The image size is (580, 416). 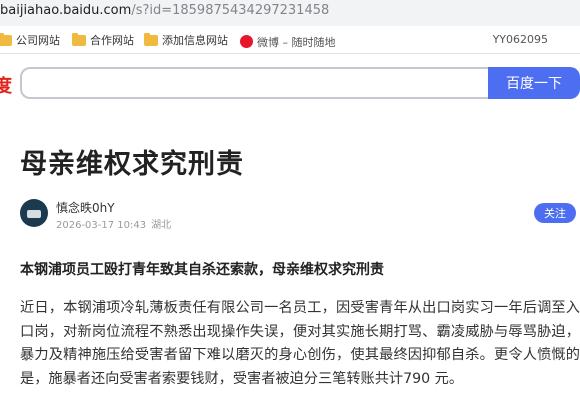 What do you see at coordinates (34, 213) in the screenshot?
I see `author-avatar` at bounding box center [34, 213].